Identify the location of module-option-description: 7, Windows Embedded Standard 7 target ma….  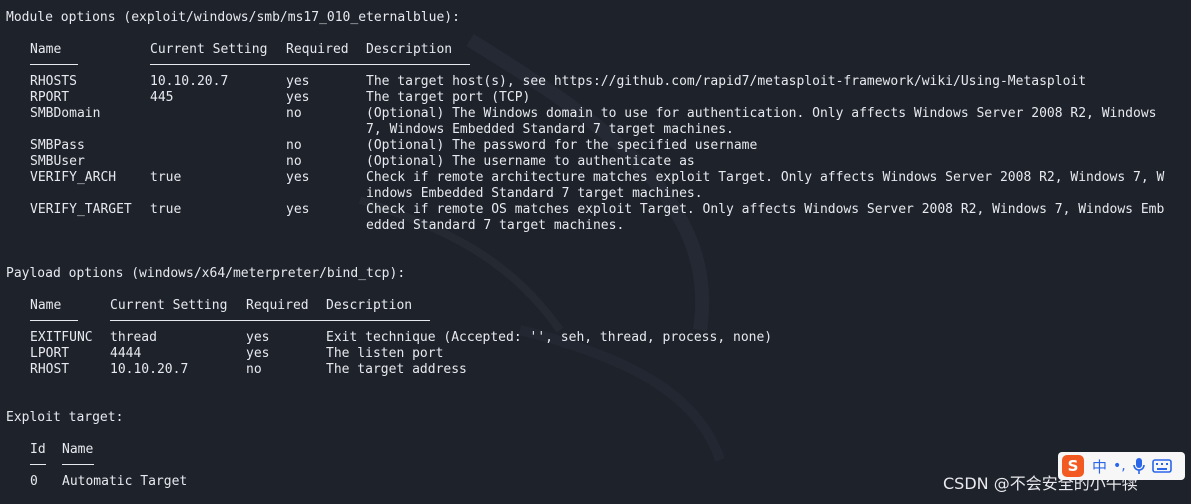
(550, 129).